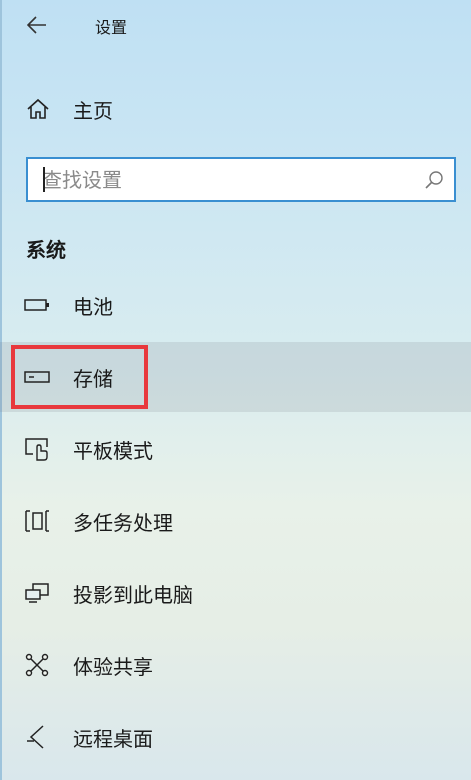  I want to click on nav-item-shared-experiences: 体验共享, so click(235, 665).